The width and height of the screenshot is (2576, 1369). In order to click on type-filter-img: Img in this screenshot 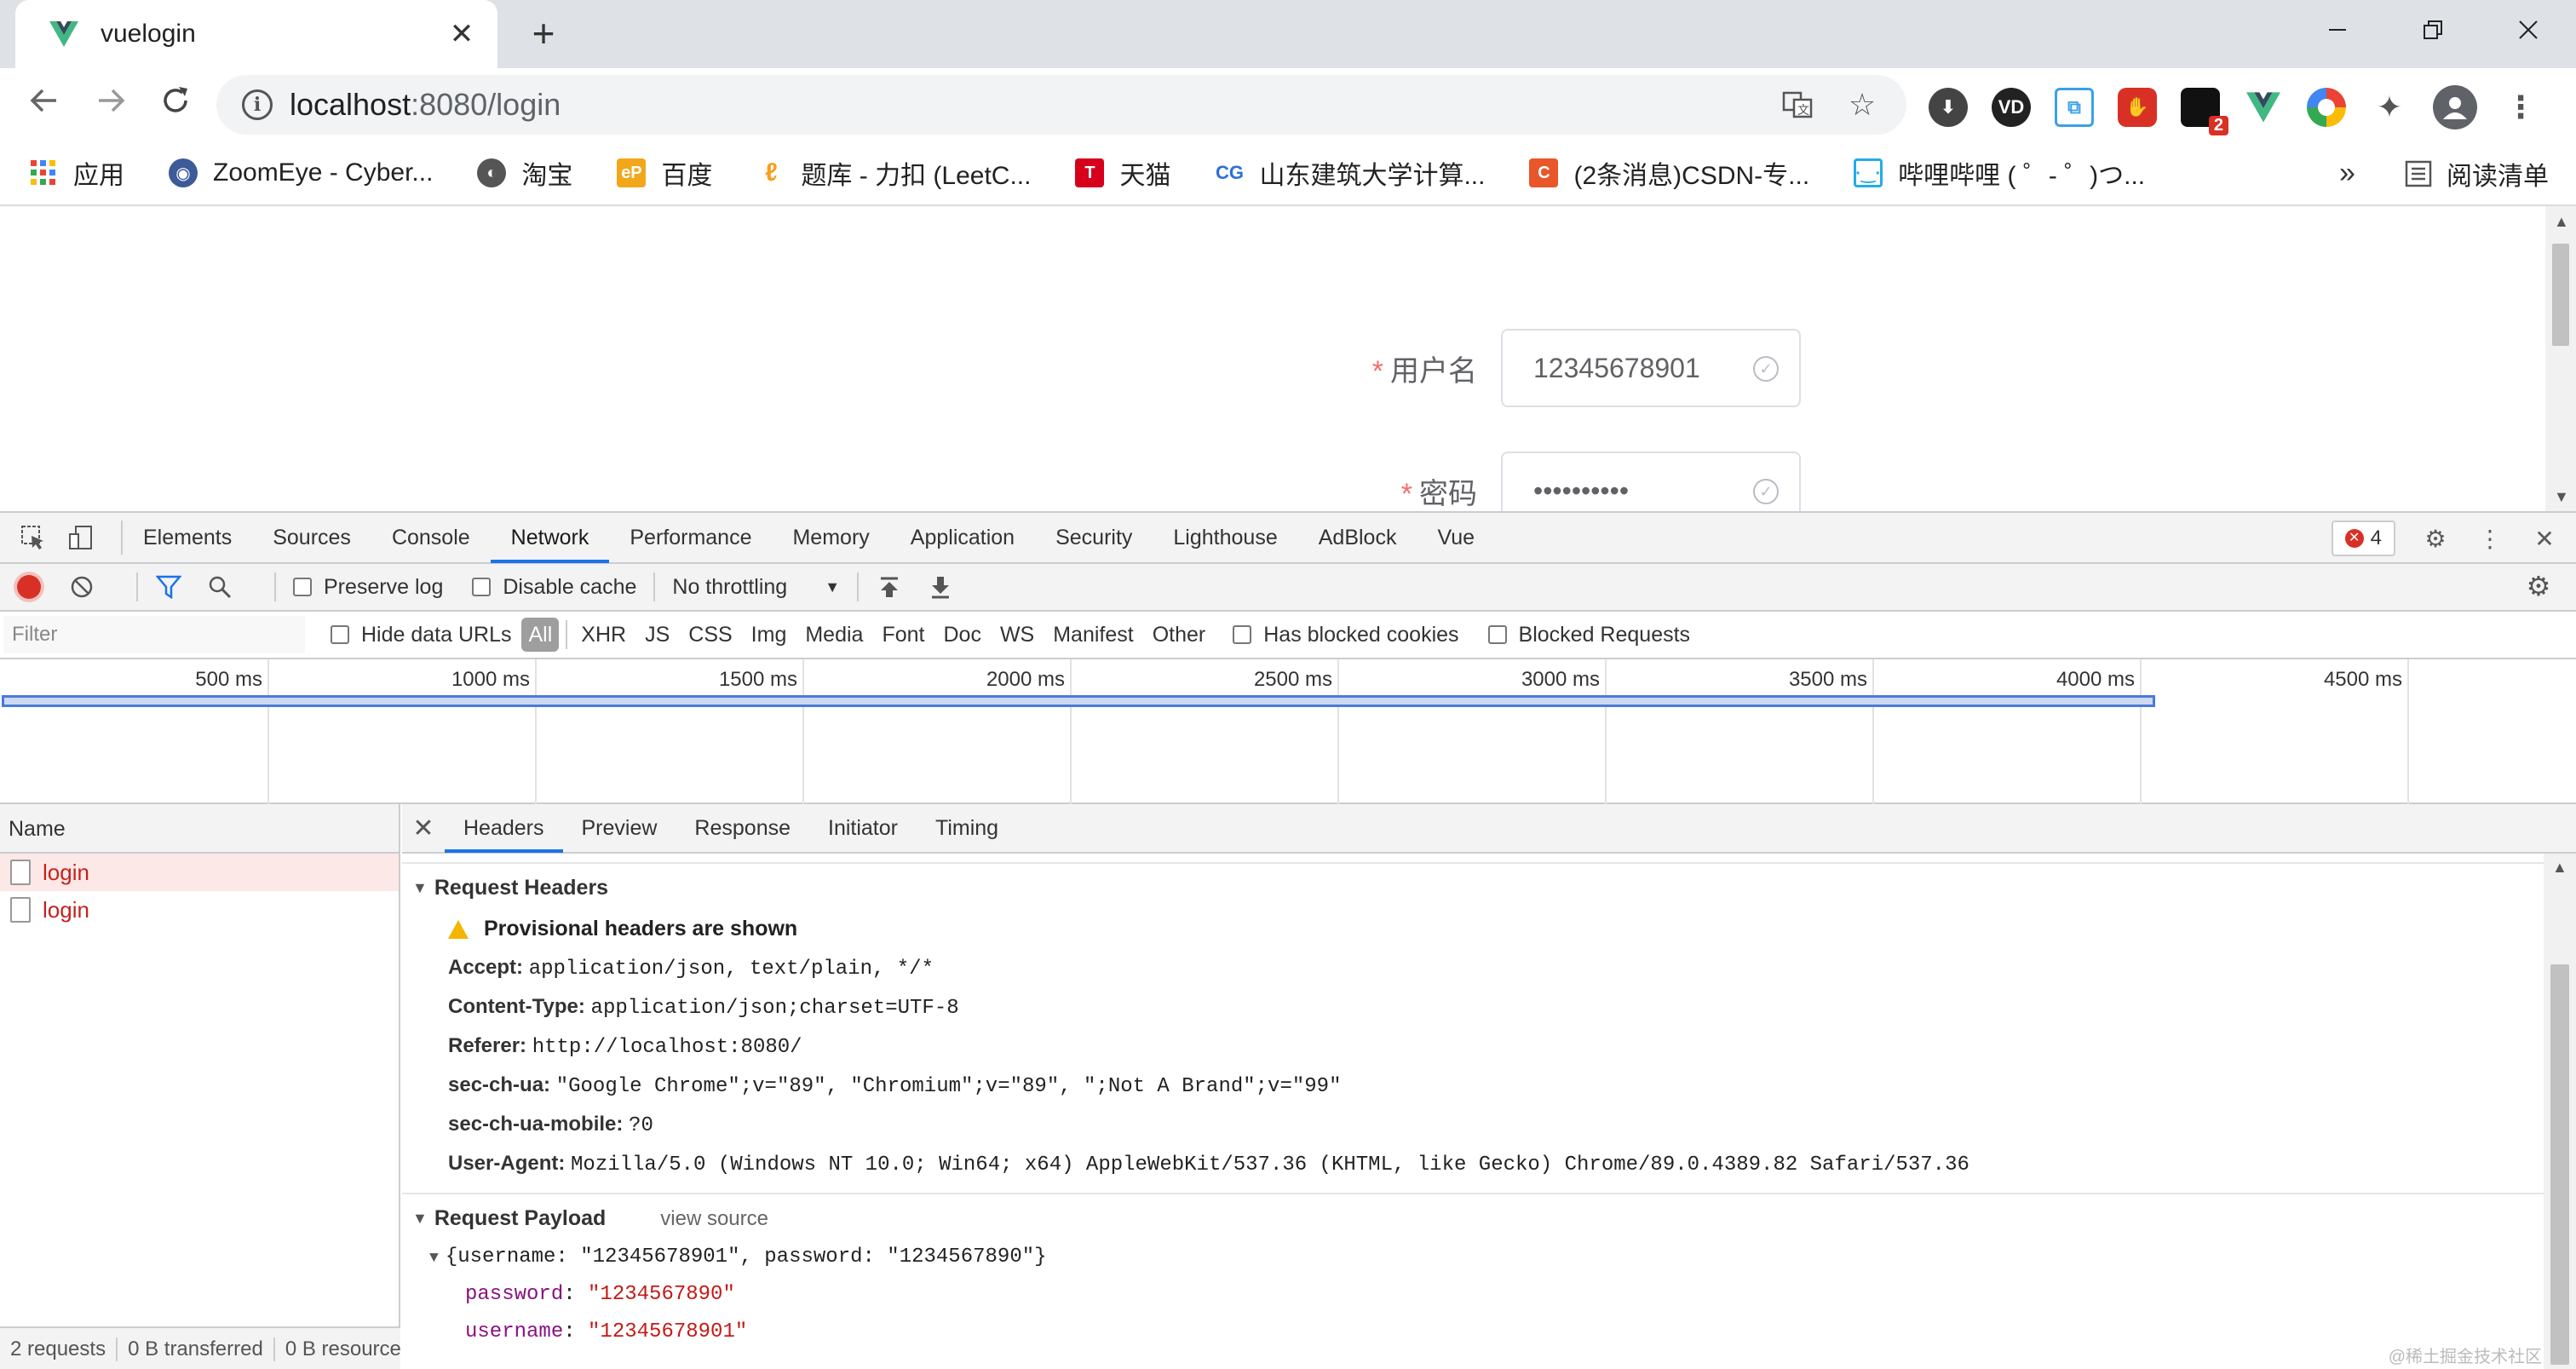, I will do `click(770, 635)`.